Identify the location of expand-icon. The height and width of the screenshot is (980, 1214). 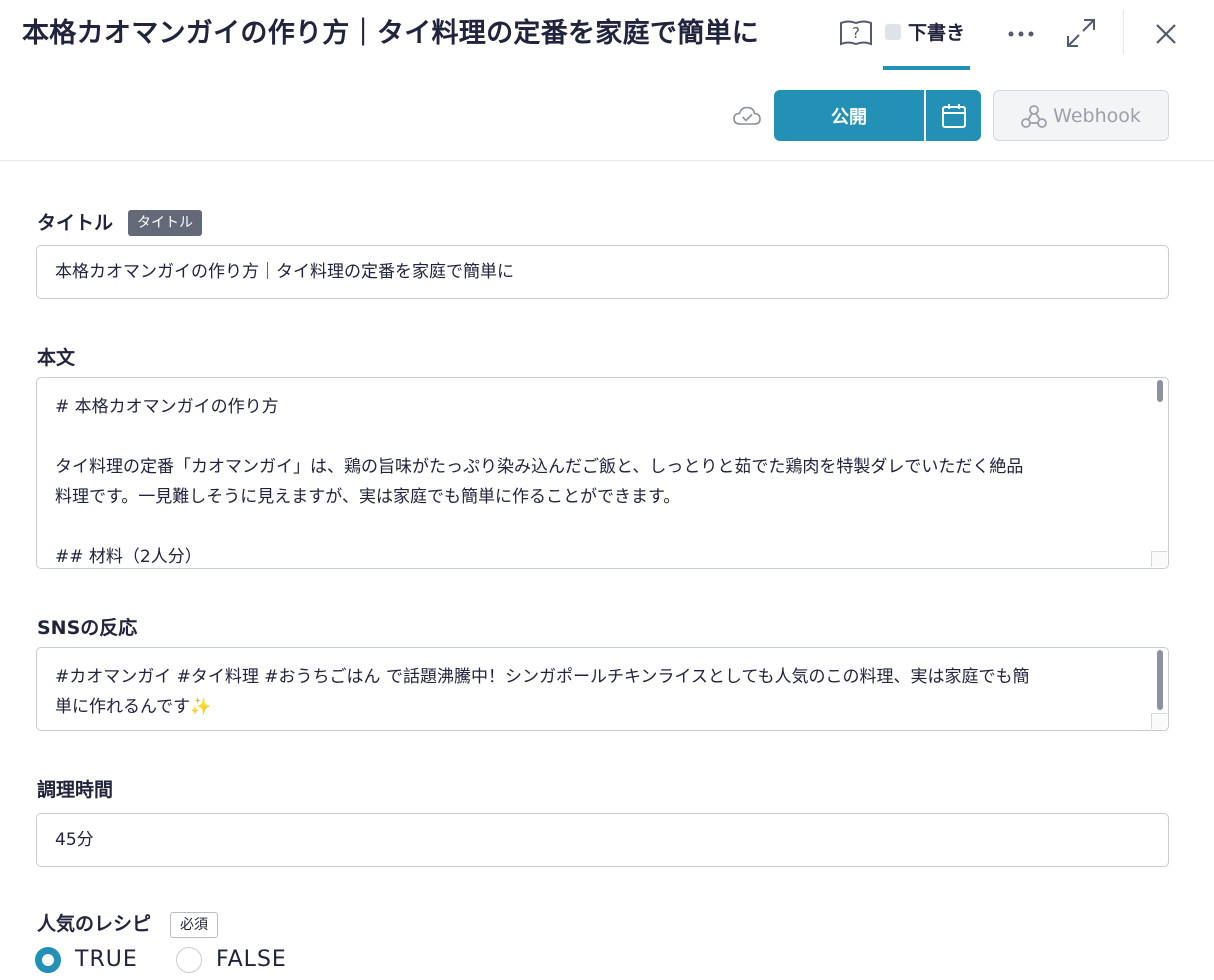
(1081, 33).